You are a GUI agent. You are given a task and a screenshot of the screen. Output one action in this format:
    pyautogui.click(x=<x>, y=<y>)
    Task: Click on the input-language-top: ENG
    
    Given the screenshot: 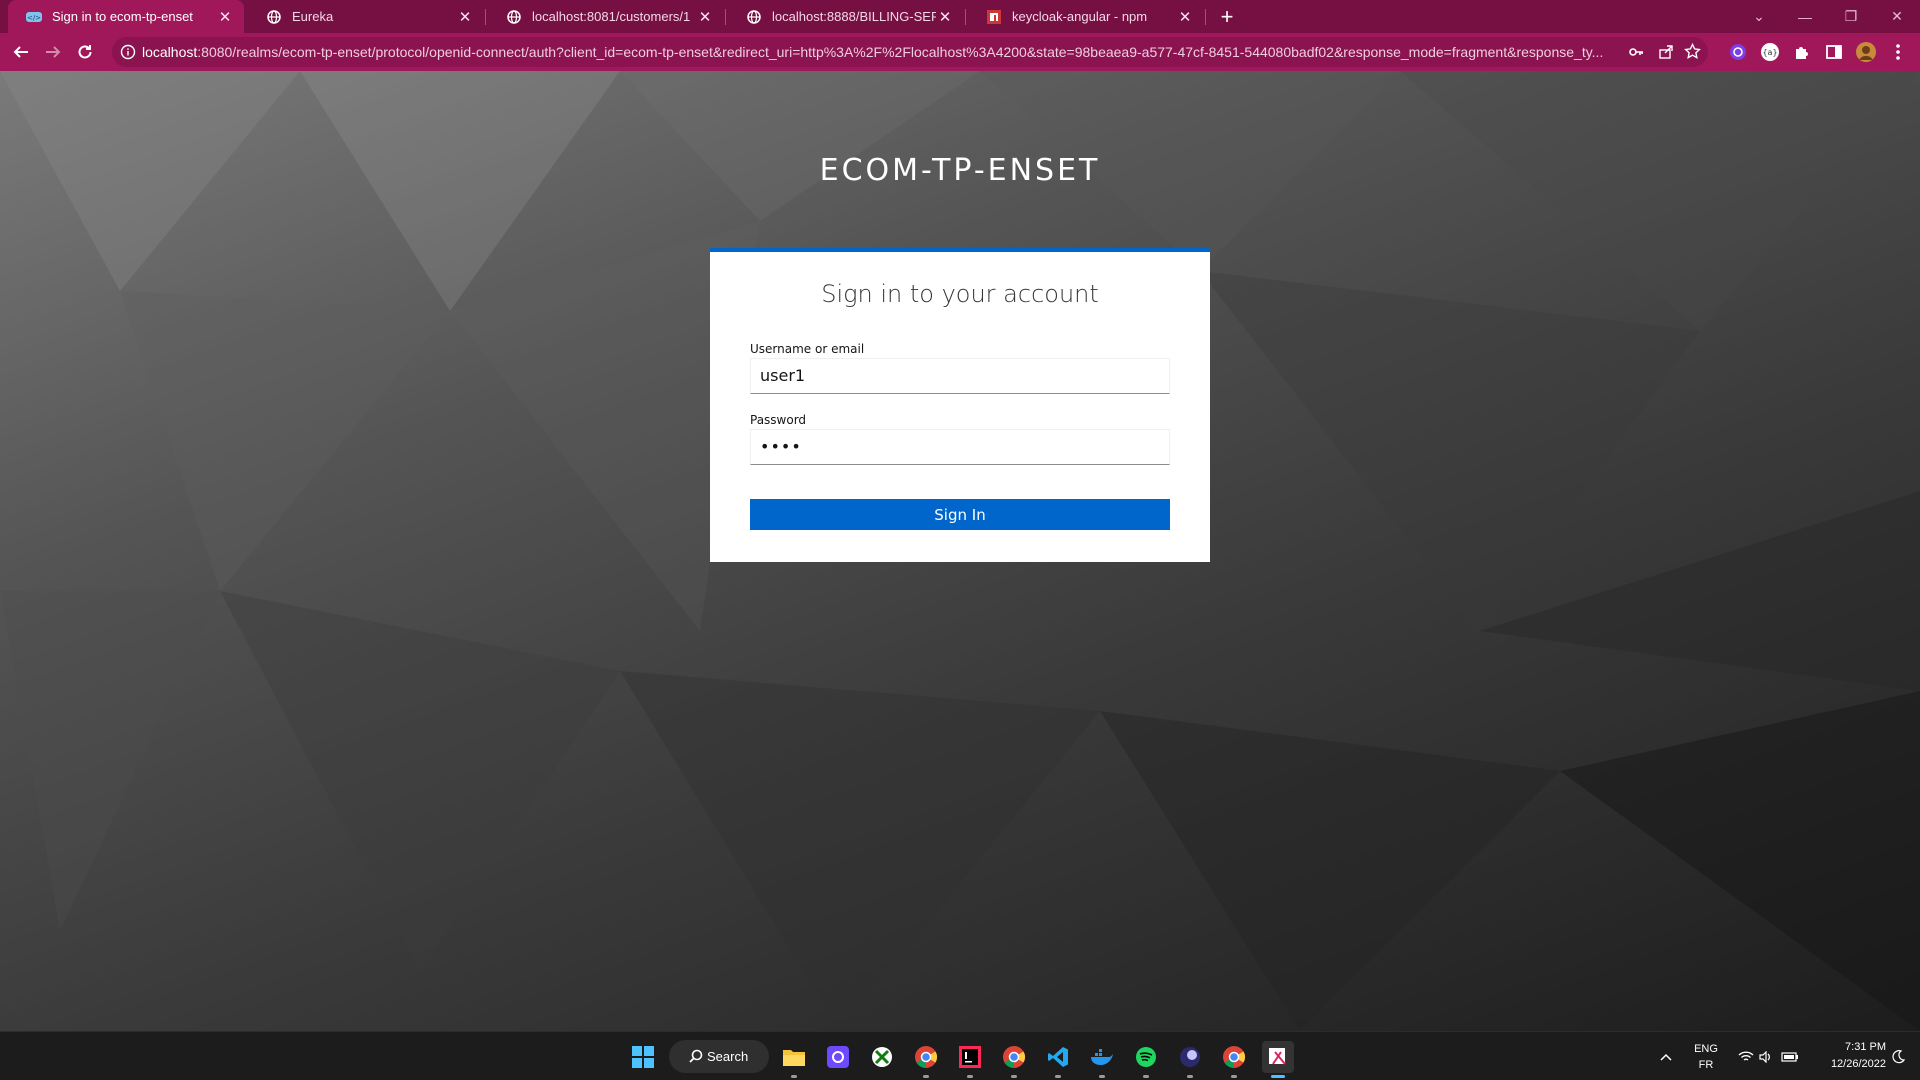 What is the action you would take?
    pyautogui.click(x=1706, y=1049)
    